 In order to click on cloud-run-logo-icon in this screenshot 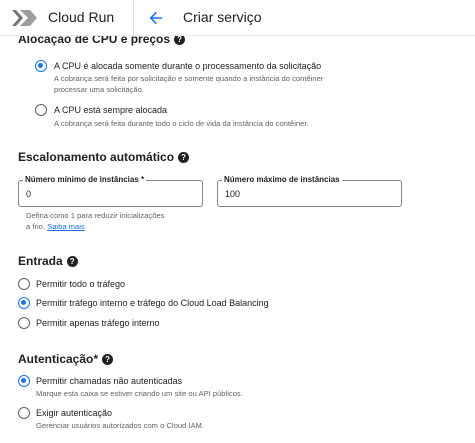, I will do `click(24, 18)`.